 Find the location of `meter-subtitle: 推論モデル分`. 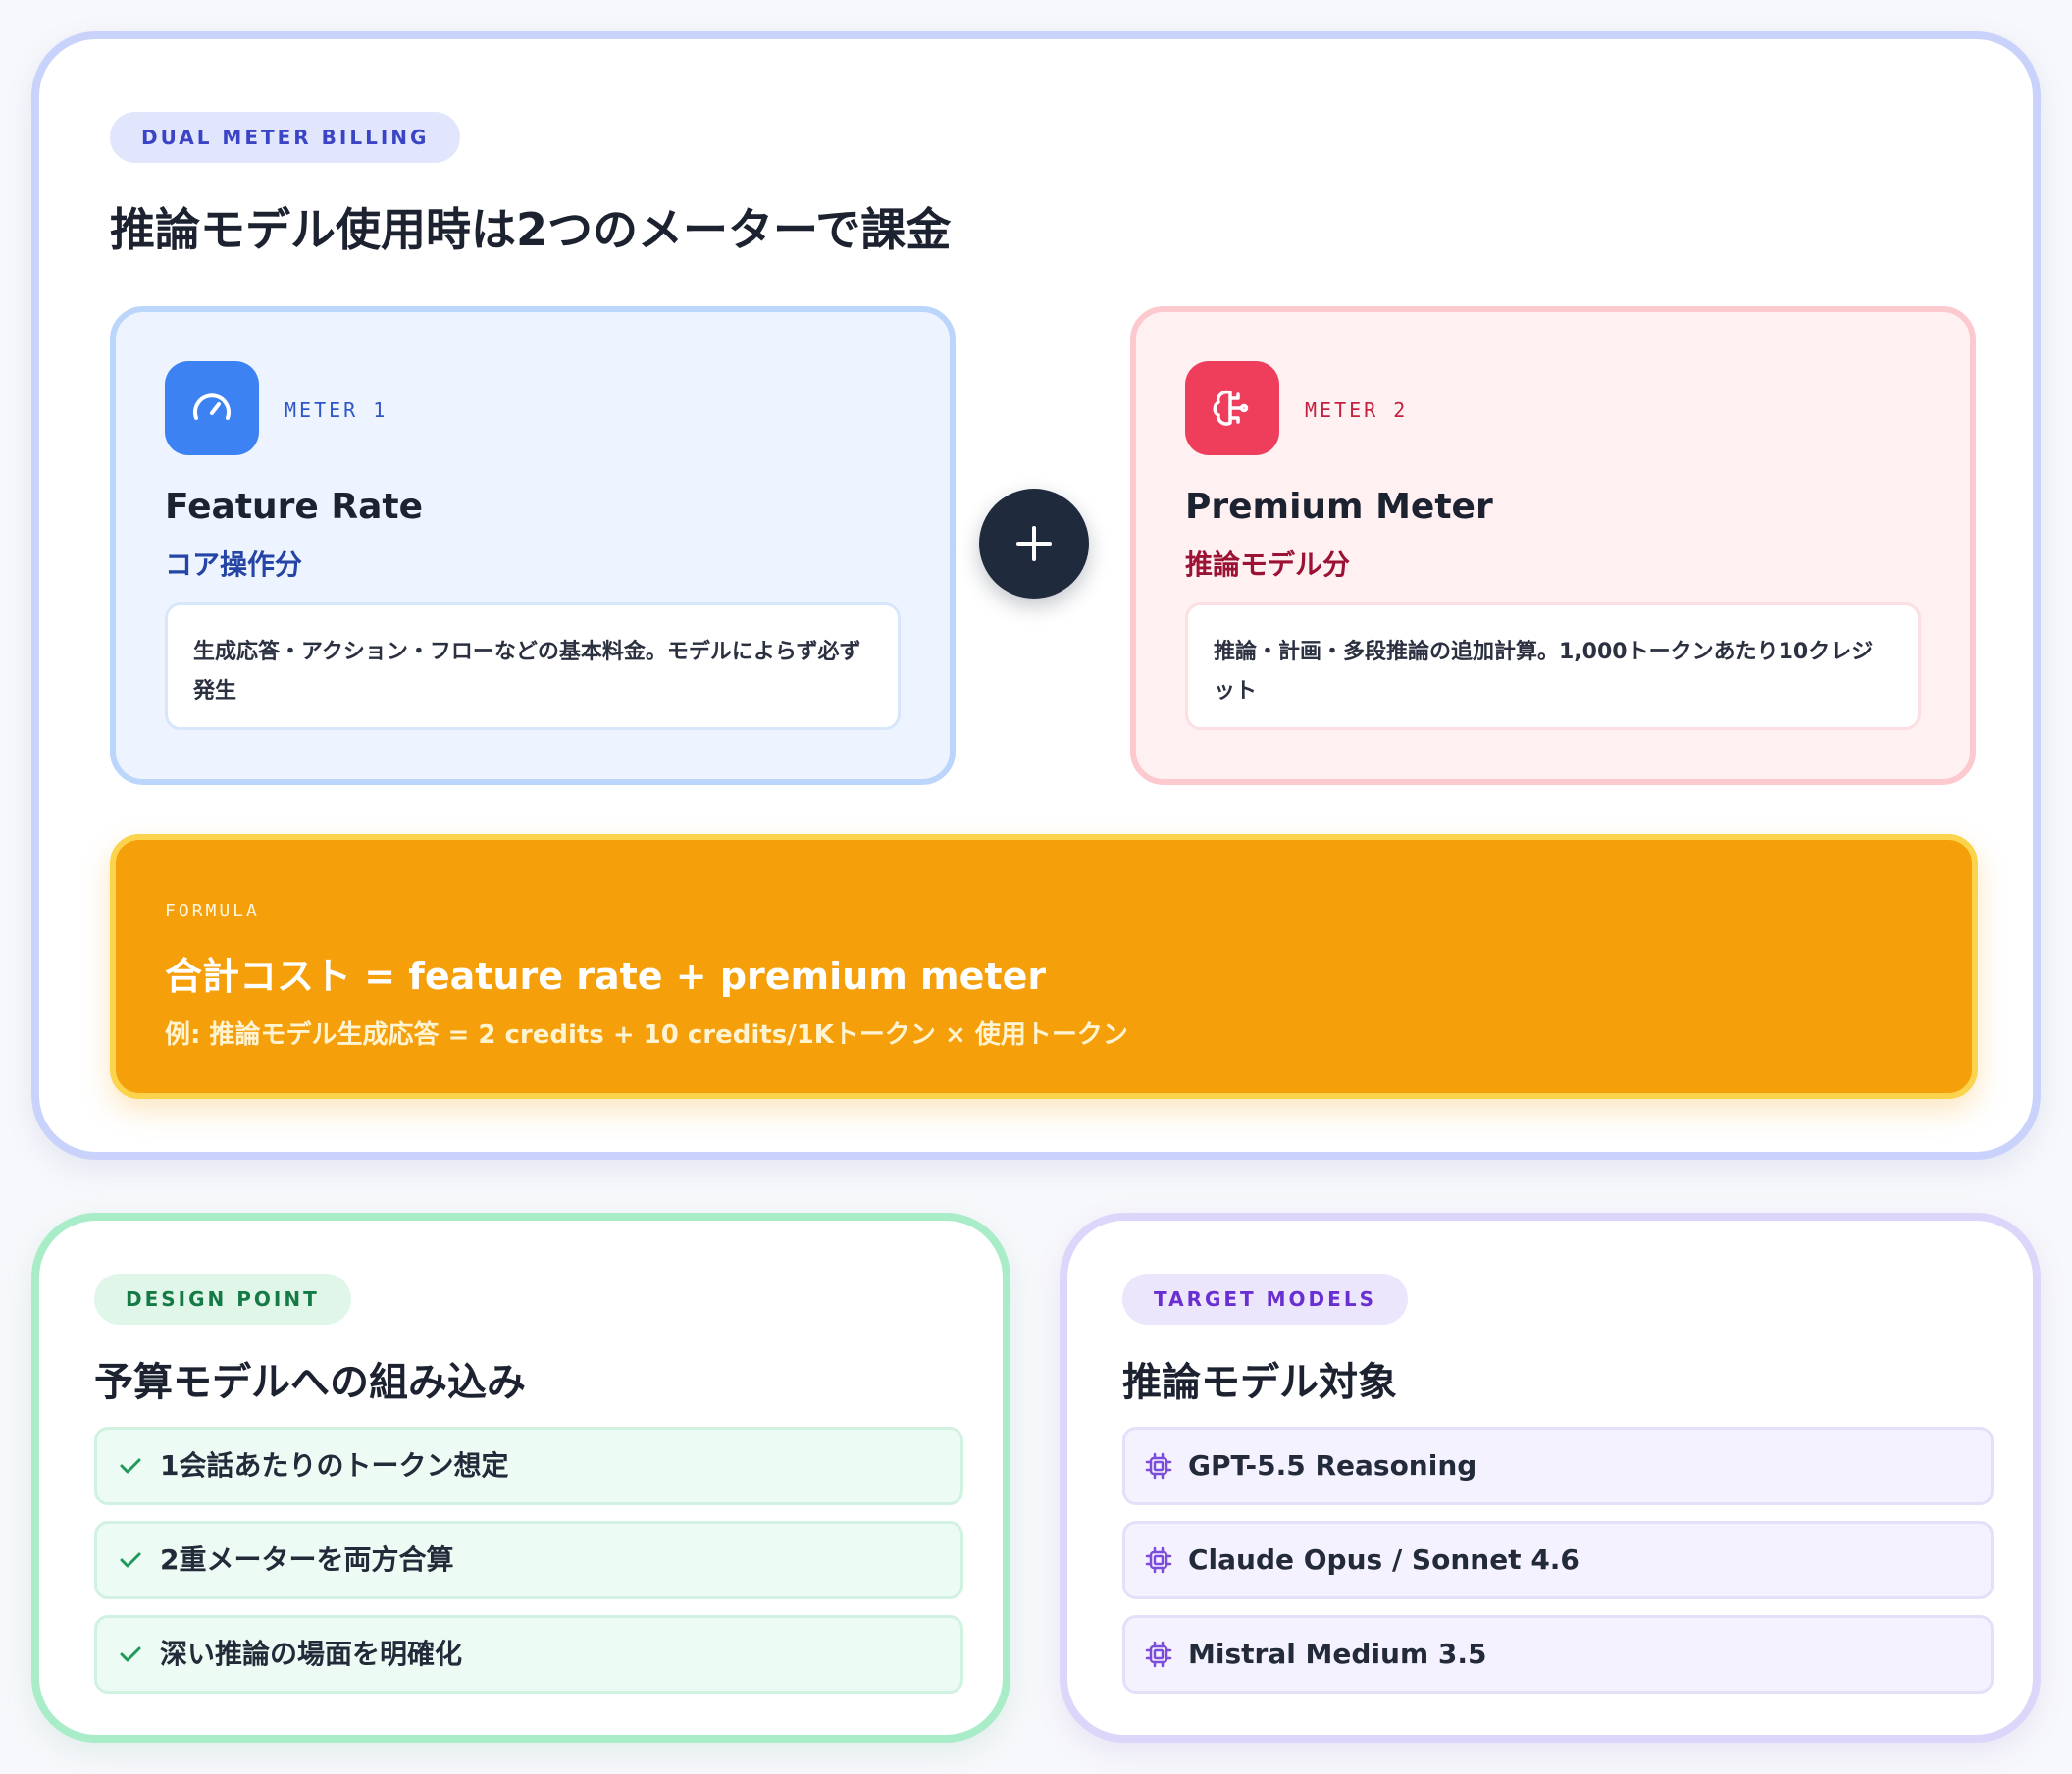

meter-subtitle: 推論モデル分 is located at coordinates (1268, 564).